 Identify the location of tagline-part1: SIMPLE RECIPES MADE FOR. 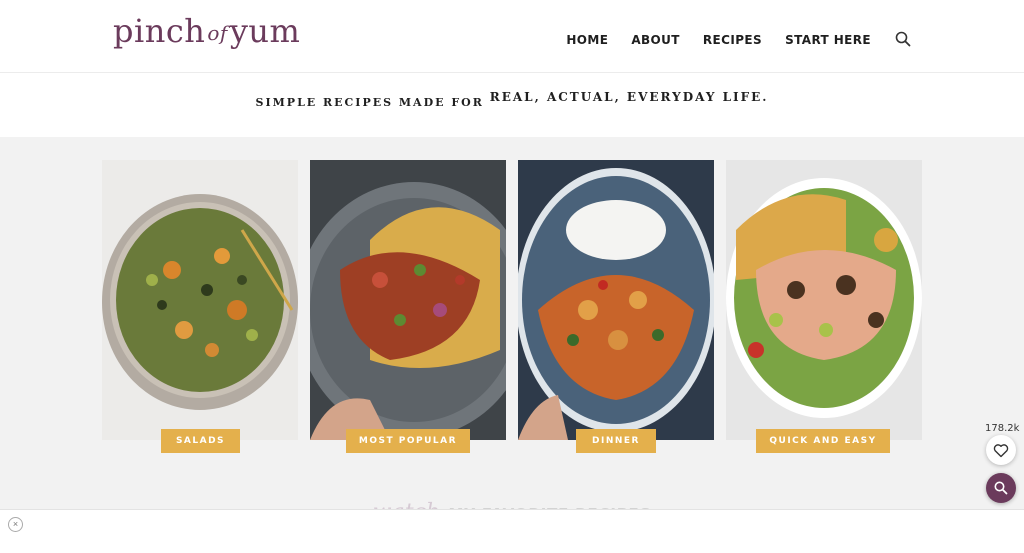
(369, 102).